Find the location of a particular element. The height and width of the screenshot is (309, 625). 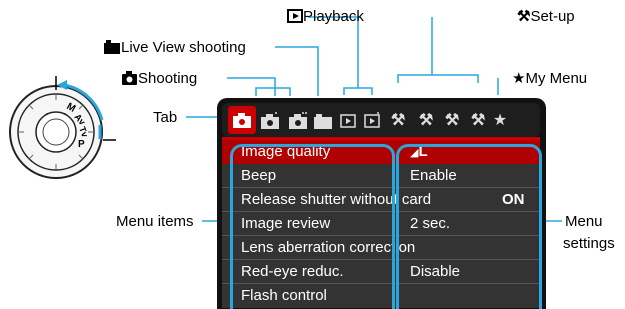

my-menu-label: ★My Menu is located at coordinates (550, 78).